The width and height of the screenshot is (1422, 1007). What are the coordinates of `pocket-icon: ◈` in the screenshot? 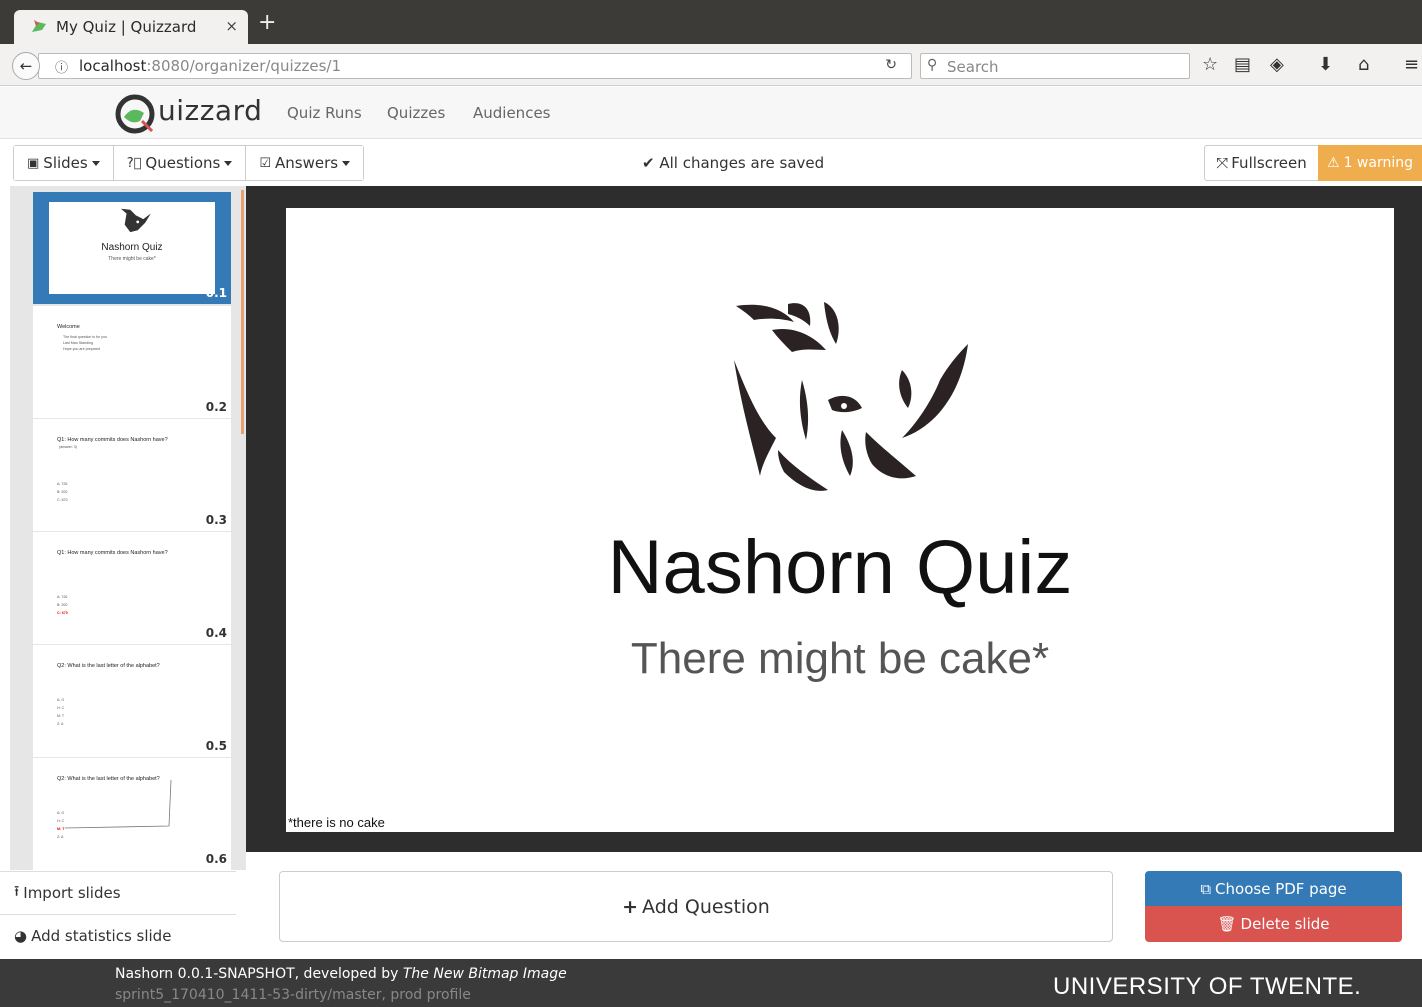 It's located at (1277, 64).